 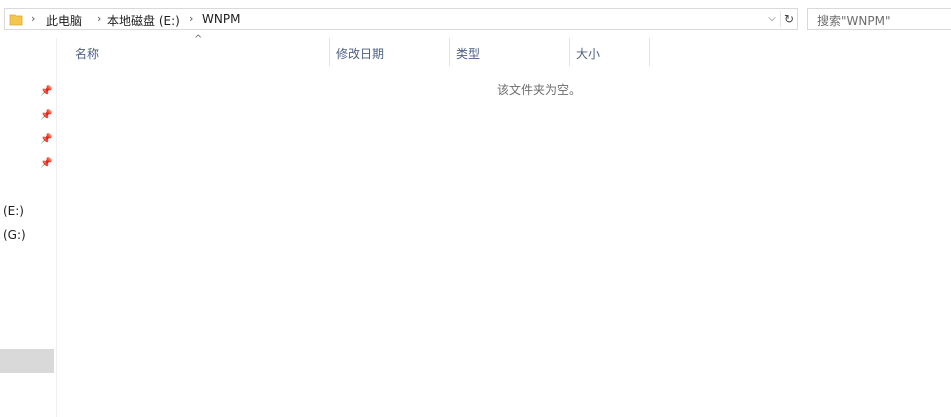 What do you see at coordinates (649, 52) in the screenshot?
I see `column-divider` at bounding box center [649, 52].